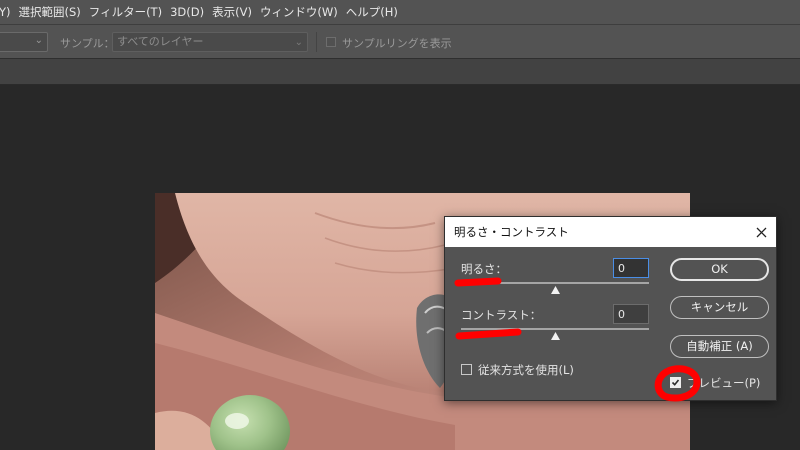  I want to click on close-button, so click(761, 232).